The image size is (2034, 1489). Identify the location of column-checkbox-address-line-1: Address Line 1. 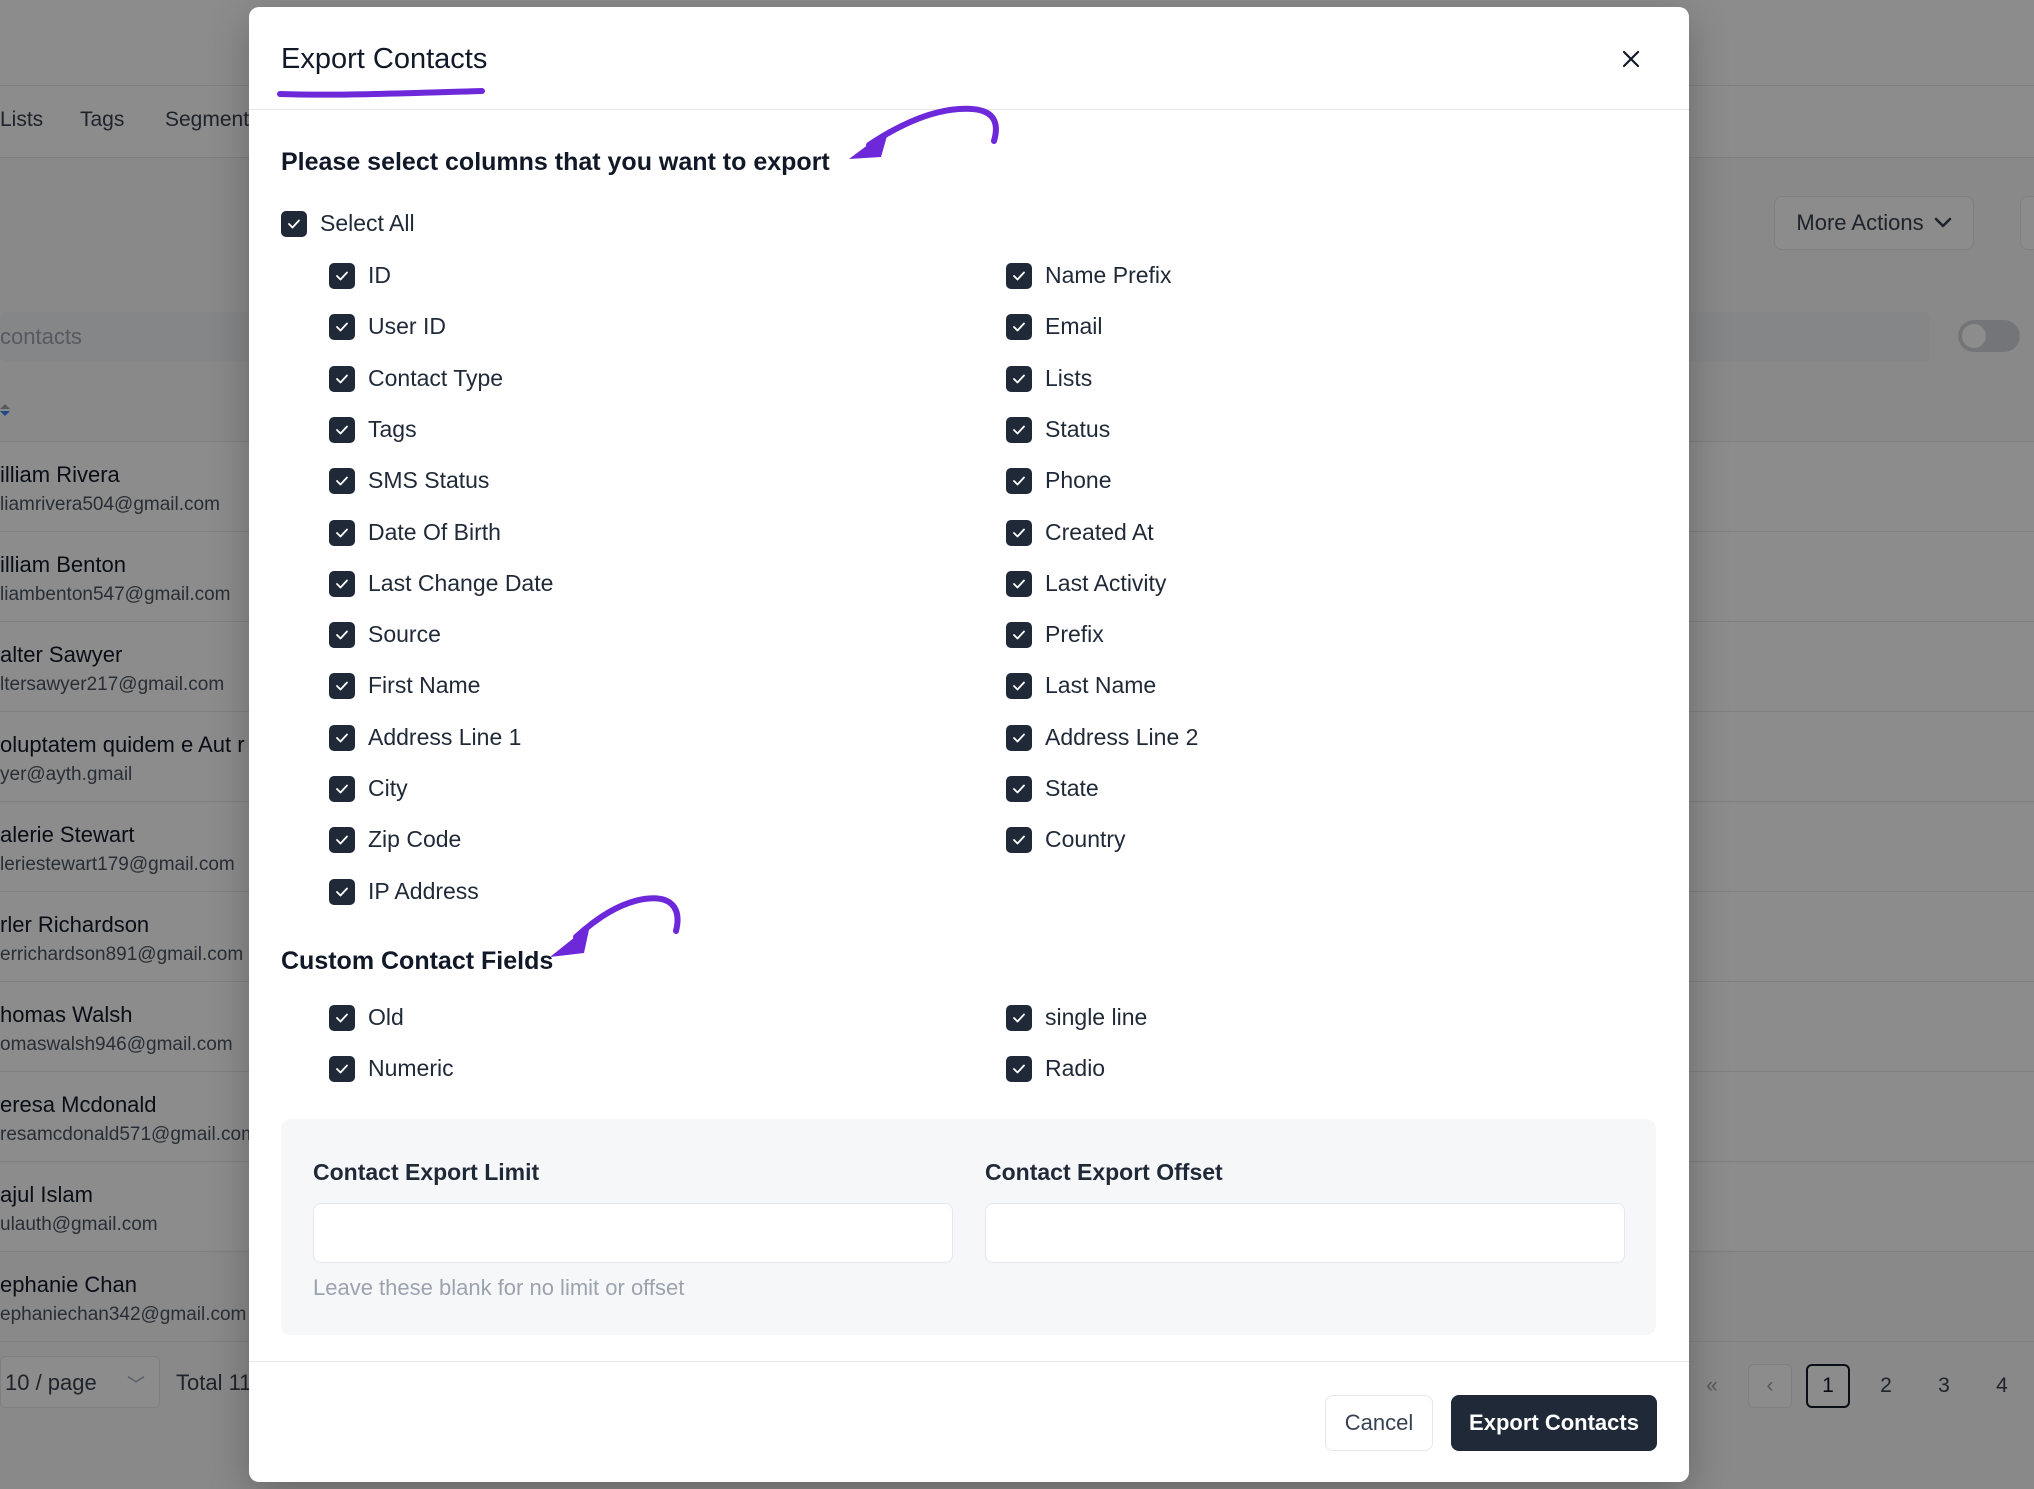
(425, 737).